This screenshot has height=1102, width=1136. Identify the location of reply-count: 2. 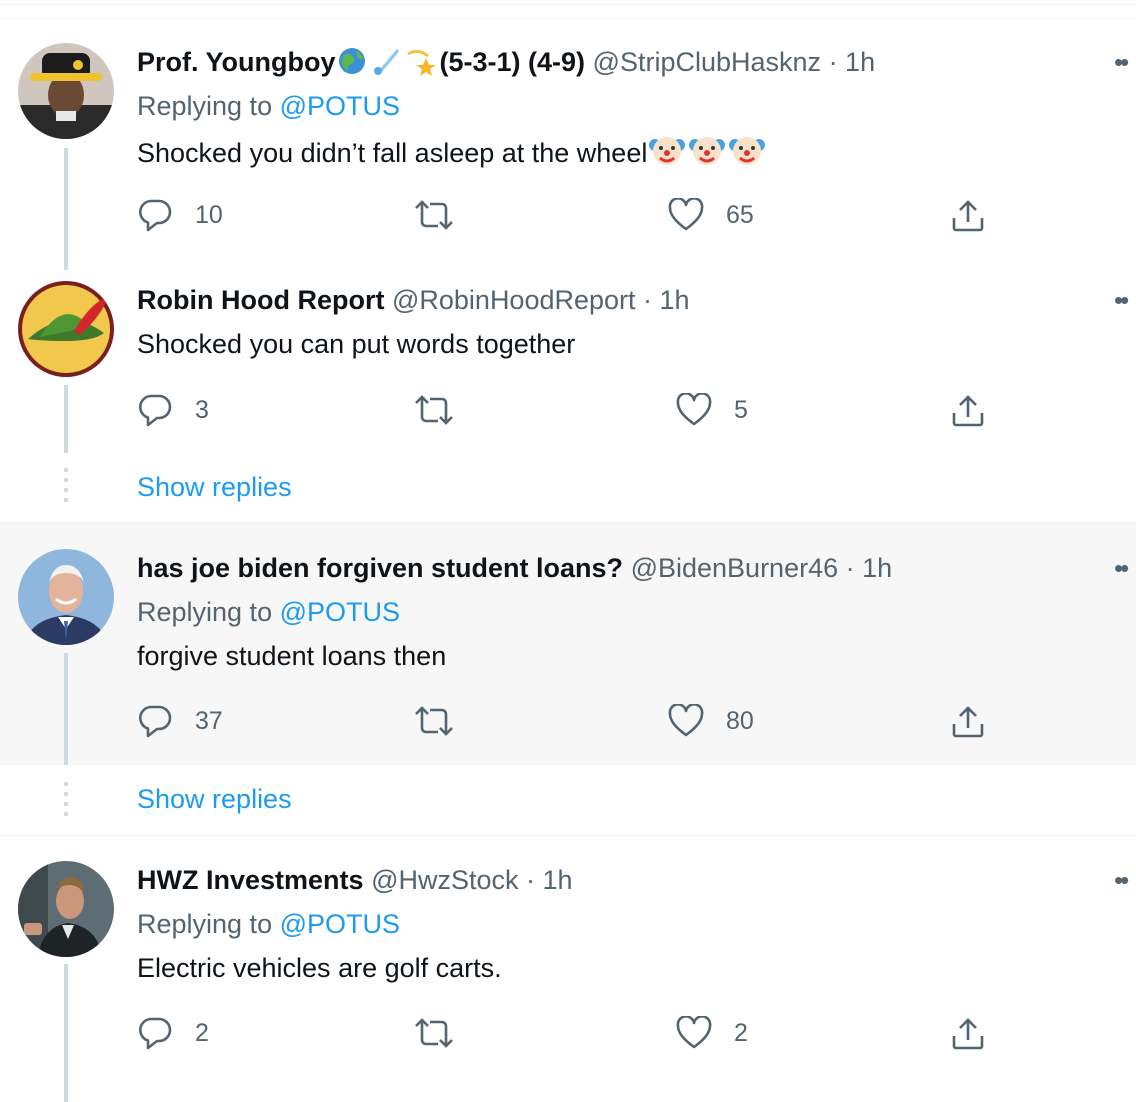
(202, 1032).